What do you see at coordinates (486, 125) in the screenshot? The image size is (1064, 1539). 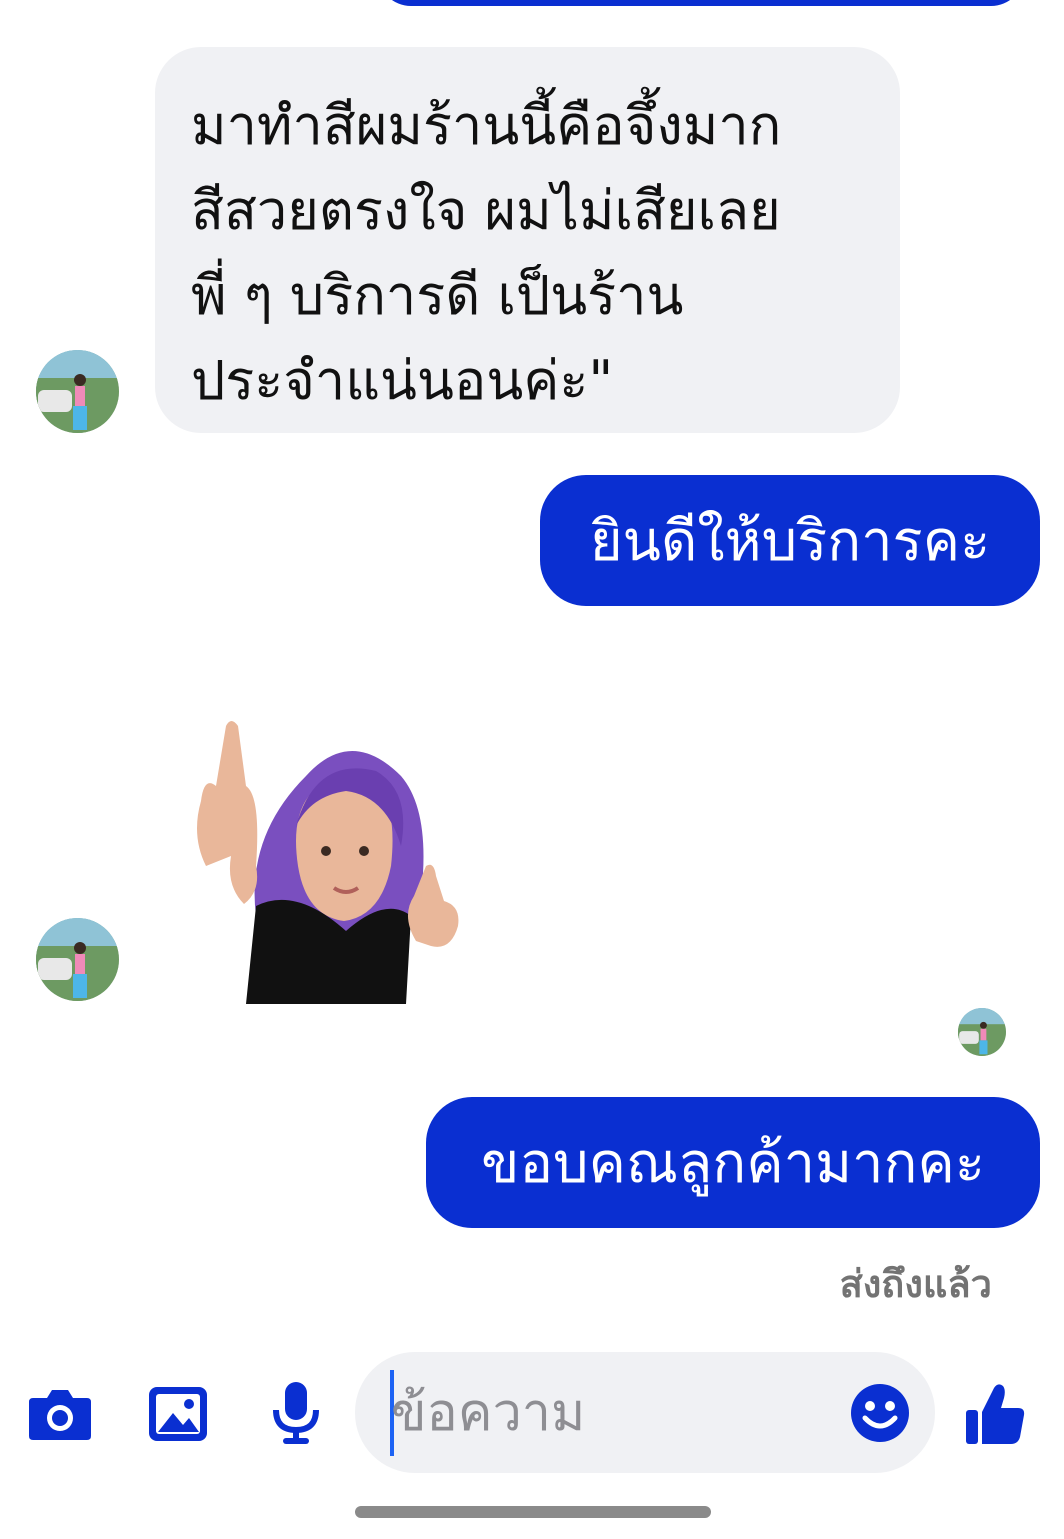 I see `message-line: มาทำสีผมร้านนี้คือจึ้งมาก` at bounding box center [486, 125].